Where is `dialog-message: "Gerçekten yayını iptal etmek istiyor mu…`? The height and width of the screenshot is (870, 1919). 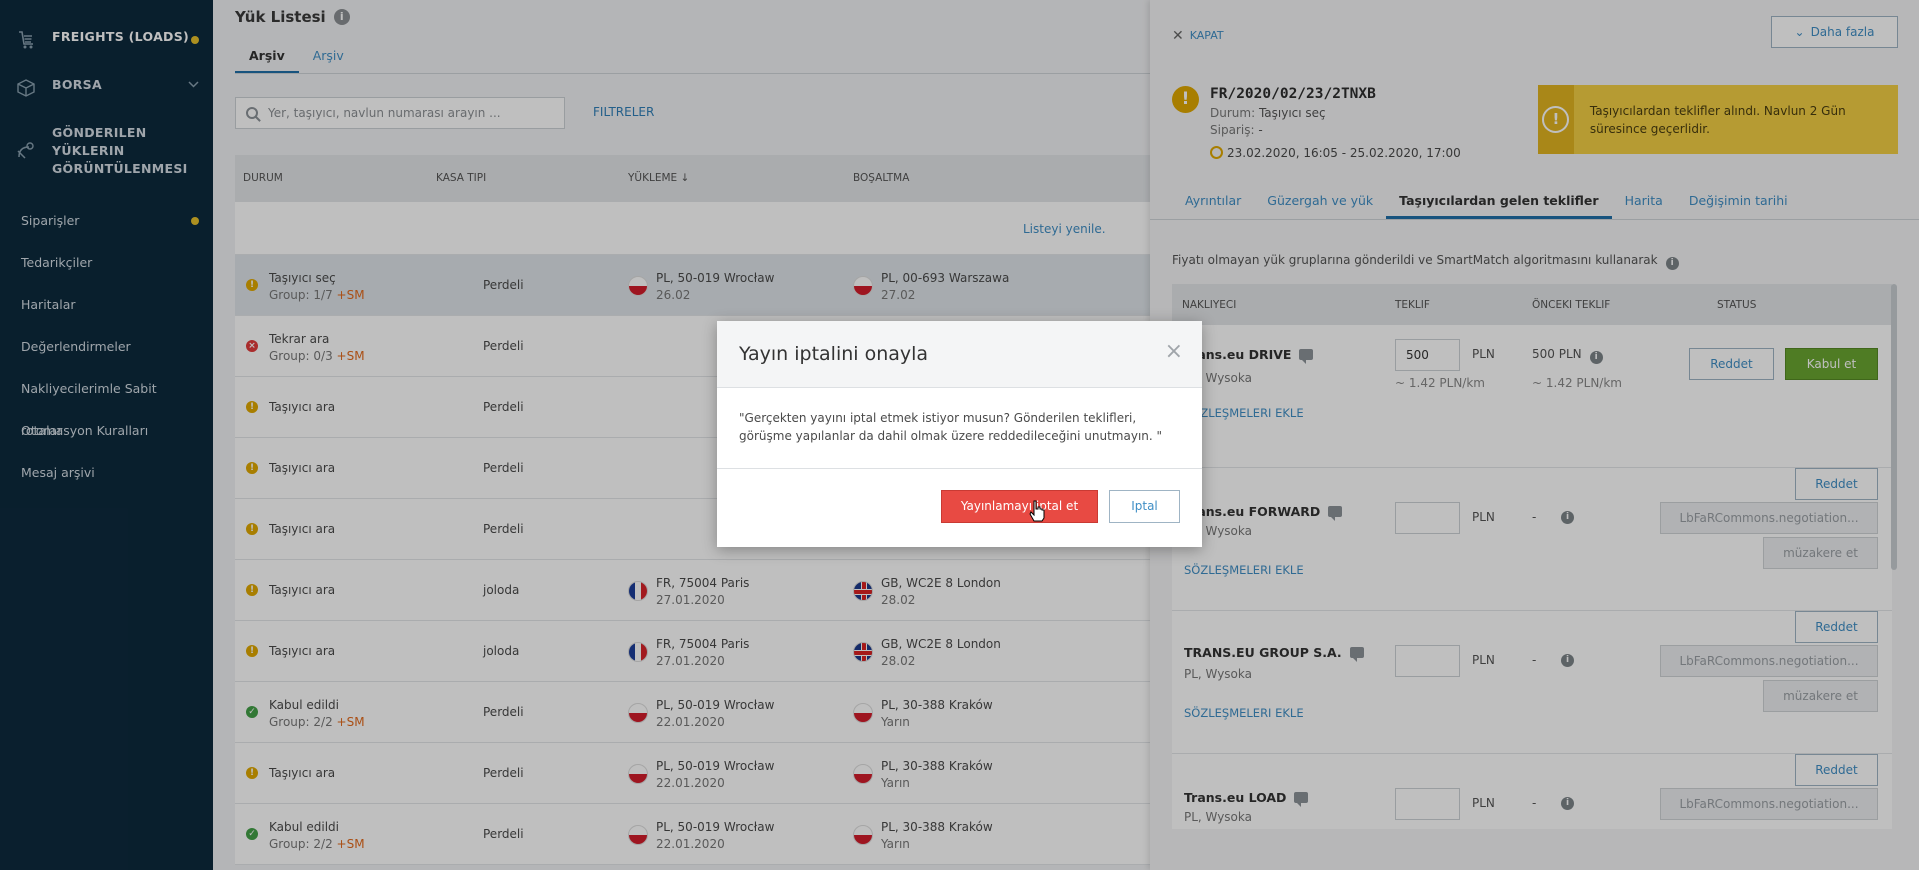
dialog-message: "Gerçekten yayını iptal etmek istiyor mu… is located at coordinates (959, 428).